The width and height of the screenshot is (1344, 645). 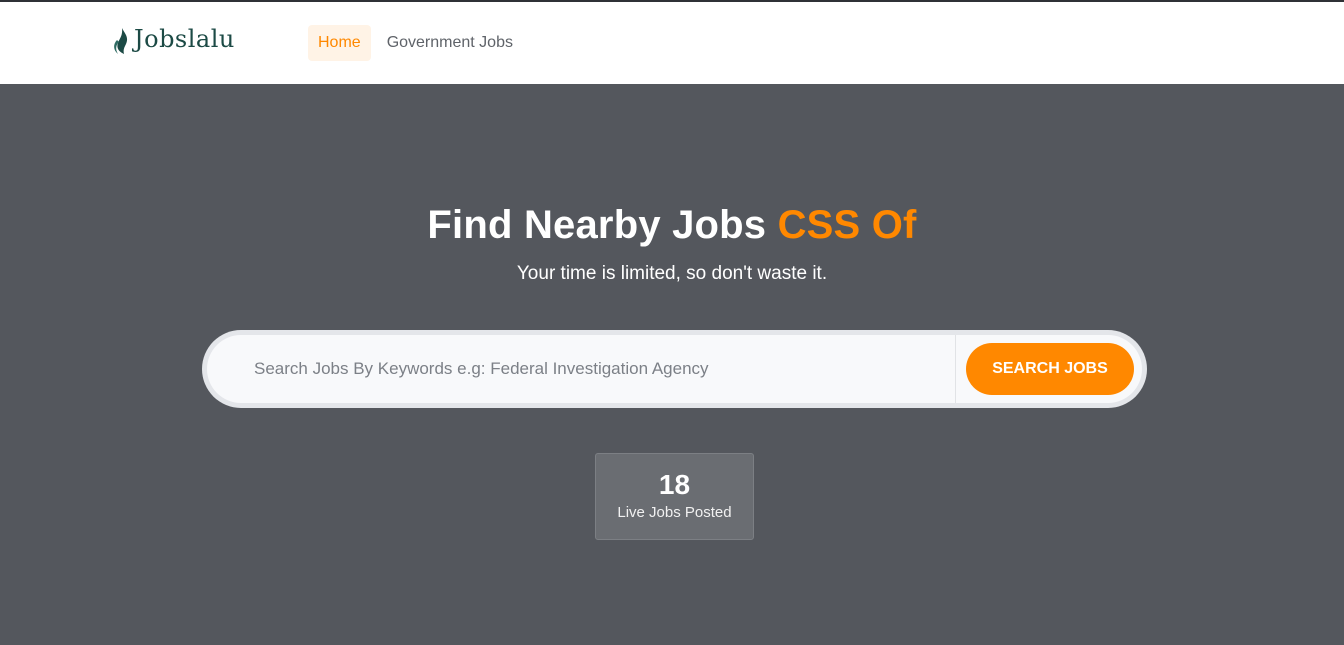 I want to click on title-accent: CSS Of, so click(x=847, y=225).